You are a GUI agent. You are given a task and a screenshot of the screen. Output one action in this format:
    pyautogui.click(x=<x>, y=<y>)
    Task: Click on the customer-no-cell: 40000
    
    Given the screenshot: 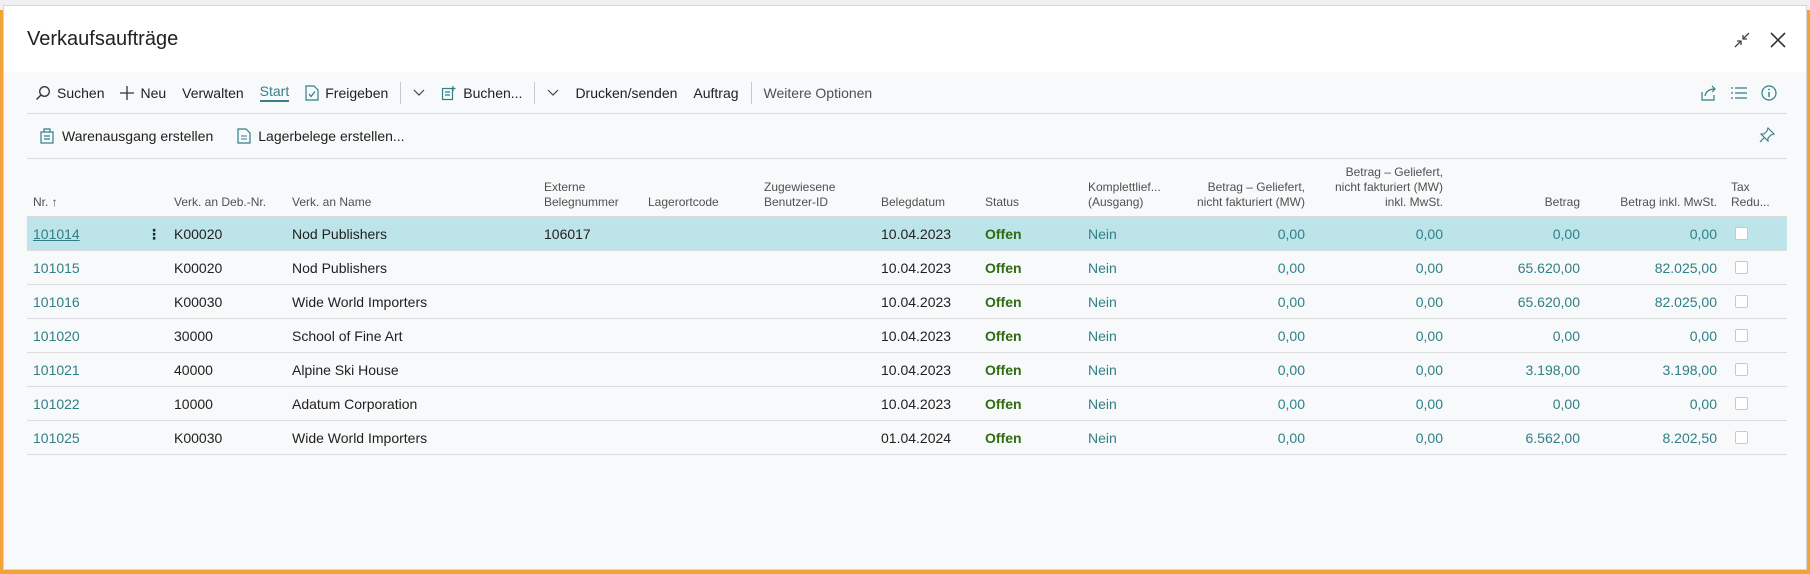 What is the action you would take?
    pyautogui.click(x=193, y=370)
    